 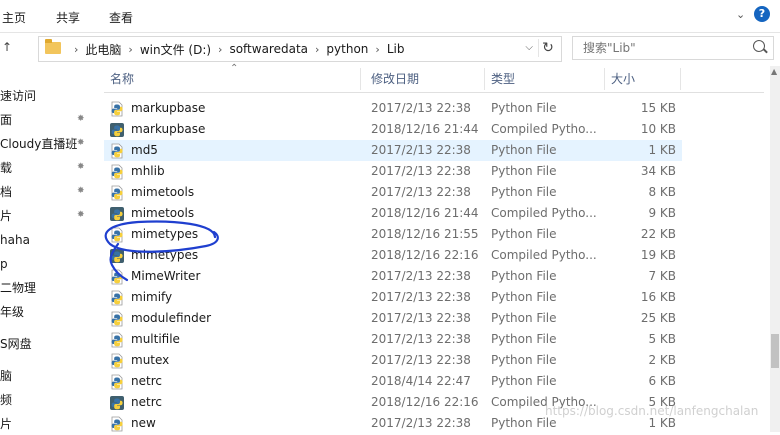 I want to click on file-size: 9 KB, so click(x=662, y=213).